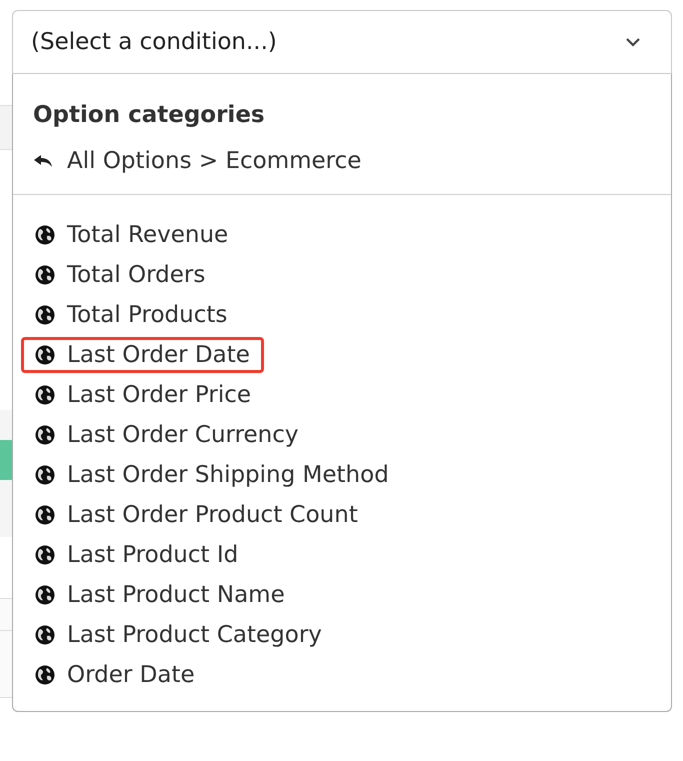 The width and height of the screenshot is (683, 761). I want to click on menu-item: Total Products, so click(131, 315).